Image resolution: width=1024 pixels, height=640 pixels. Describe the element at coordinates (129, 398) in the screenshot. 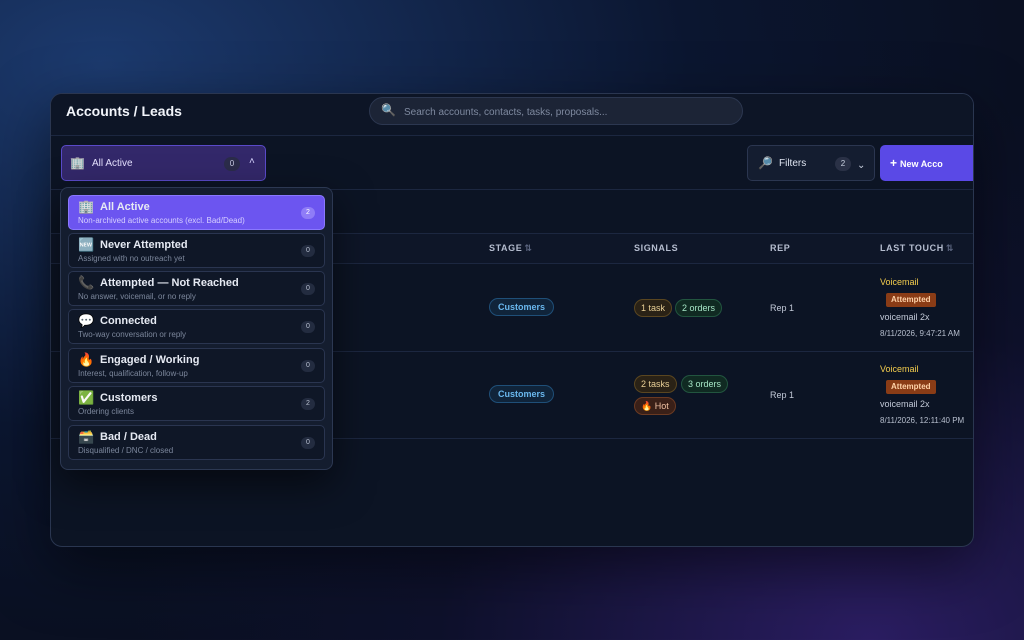

I see `segment-option-name: Customers` at that location.